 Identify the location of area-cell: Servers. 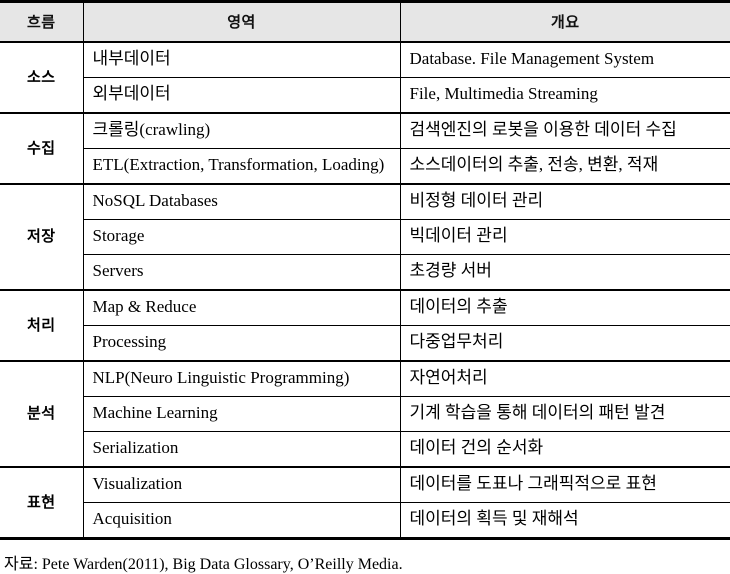
(242, 272).